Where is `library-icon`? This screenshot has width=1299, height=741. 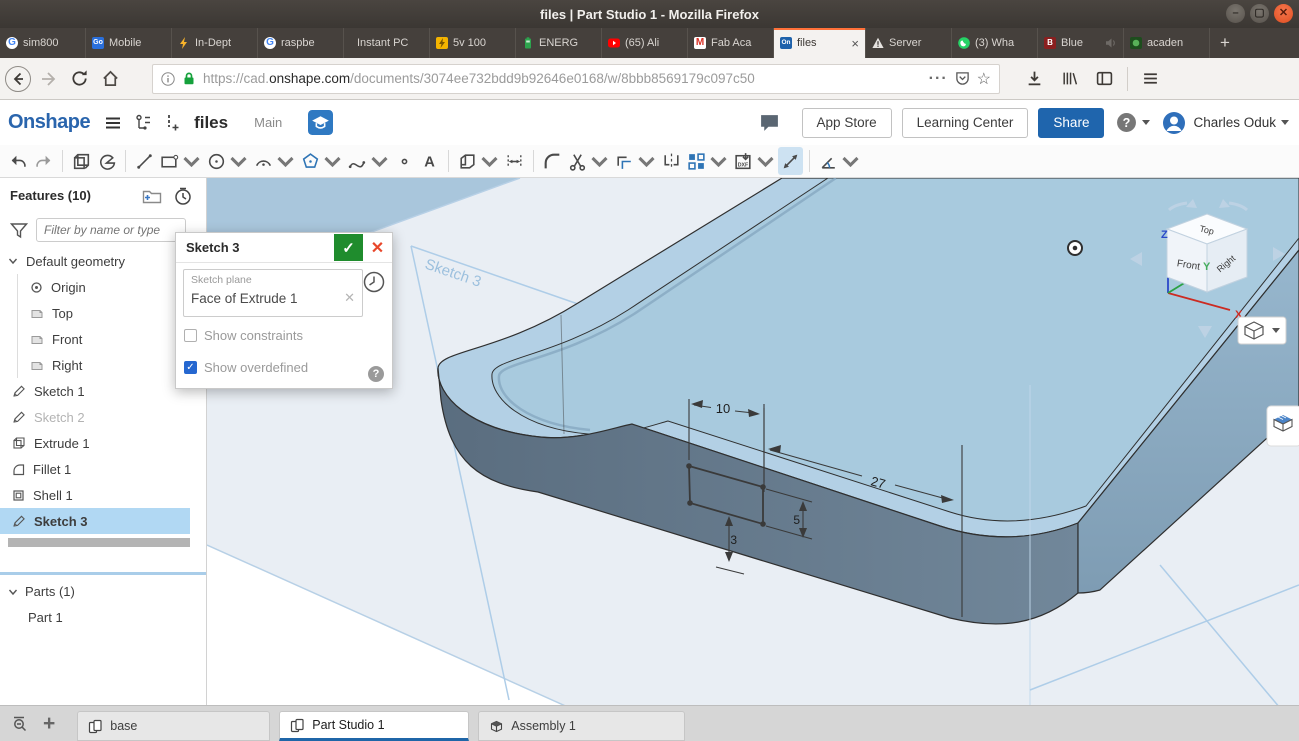 library-icon is located at coordinates (1069, 78).